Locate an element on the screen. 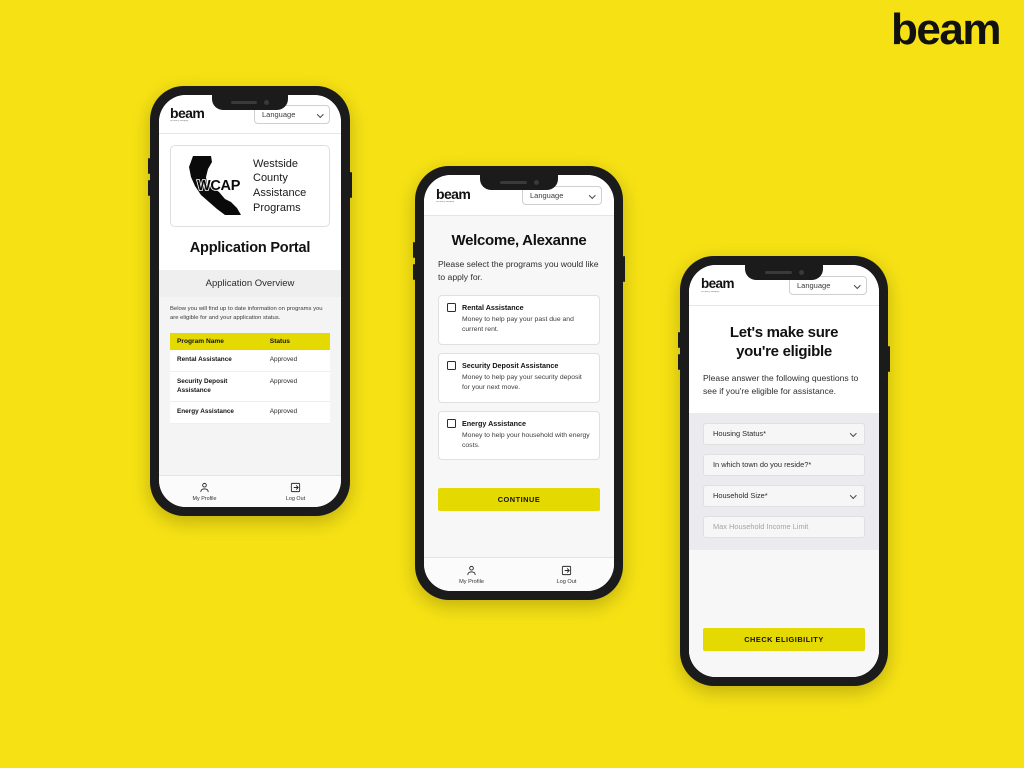  phone2-logo-subtext: formerly edquity is located at coordinates (445, 202).